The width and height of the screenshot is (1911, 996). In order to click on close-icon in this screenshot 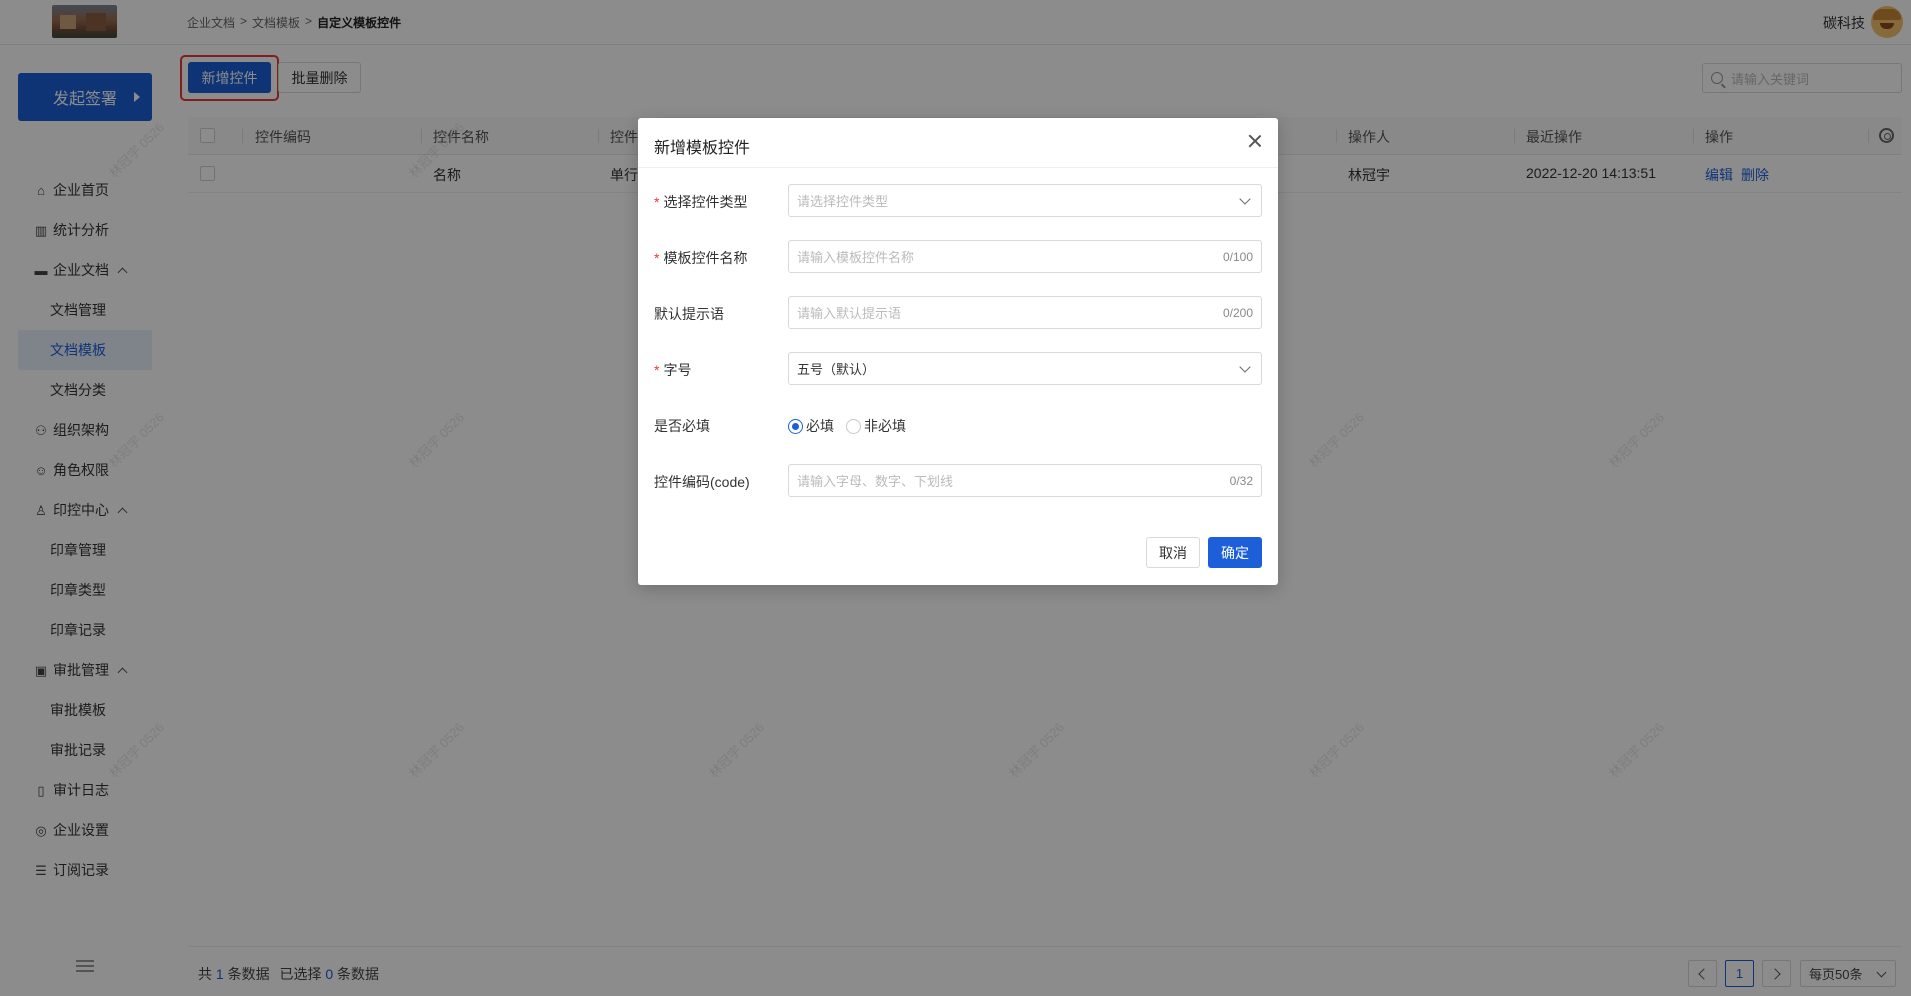, I will do `click(1255, 141)`.